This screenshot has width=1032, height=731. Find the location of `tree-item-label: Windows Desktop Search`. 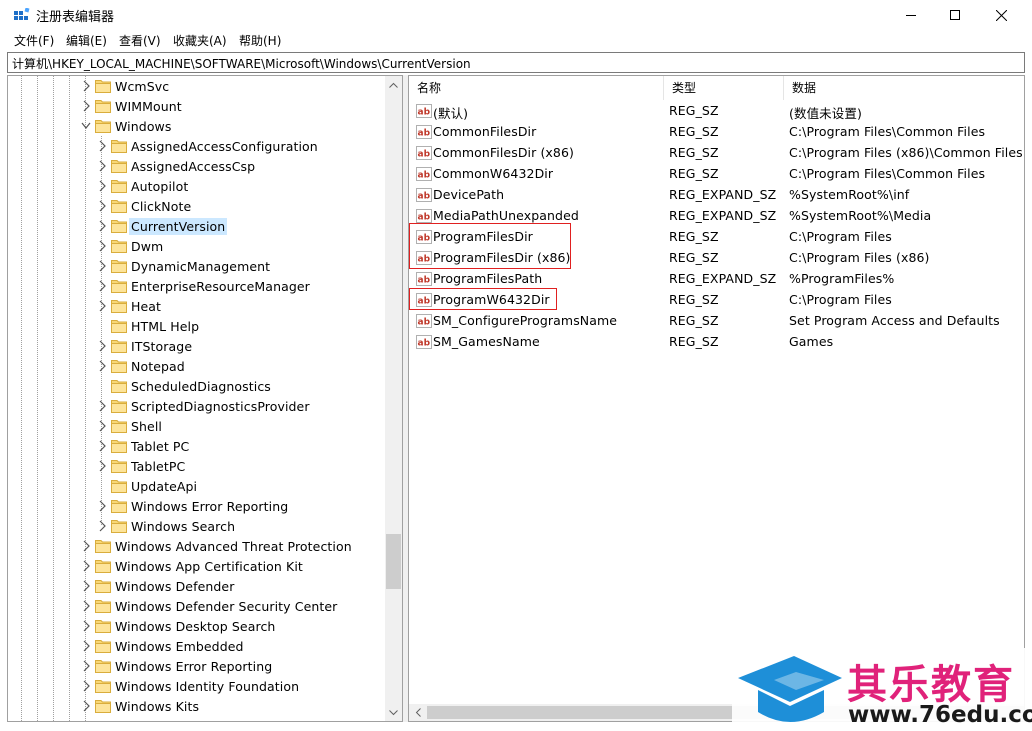

tree-item-label: Windows Desktop Search is located at coordinates (195, 626).